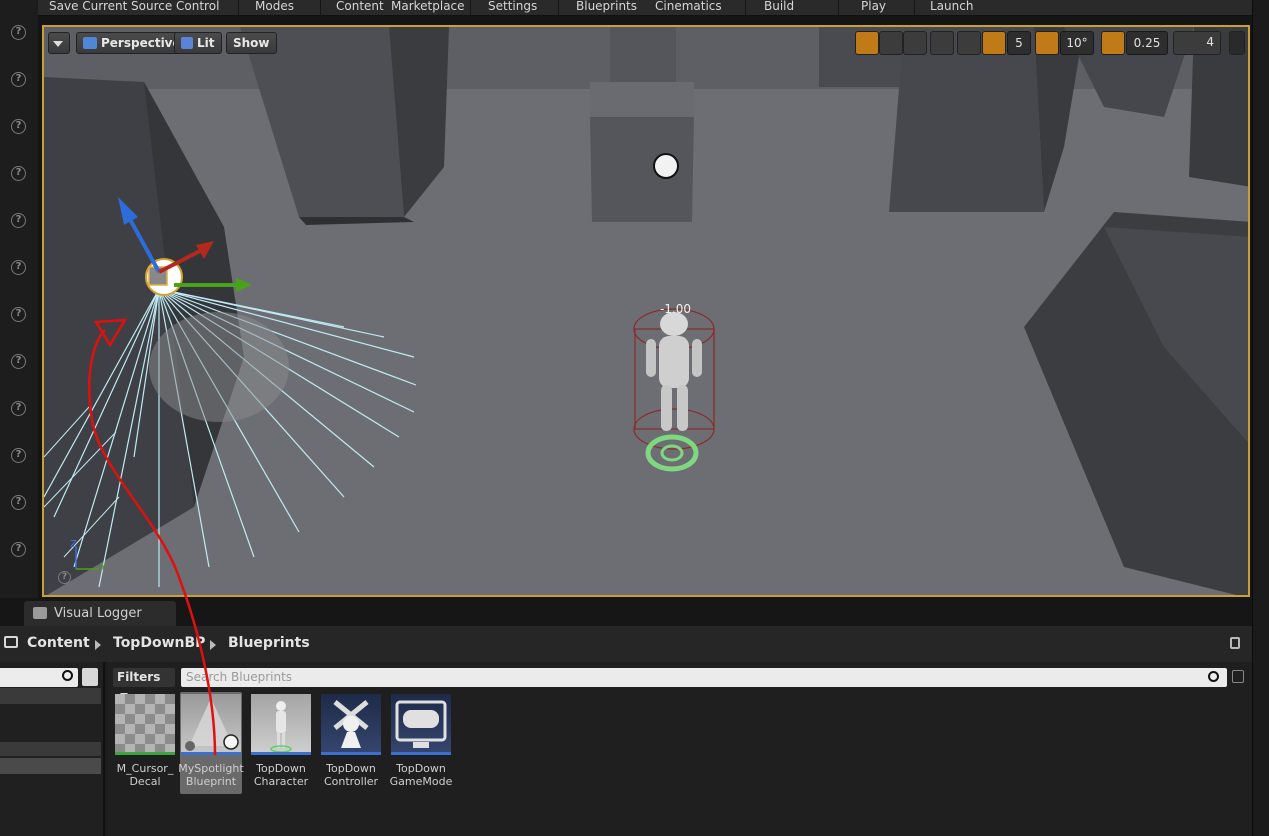 This screenshot has height=836, width=1269. I want to click on view-options-icon, so click(90, 677).